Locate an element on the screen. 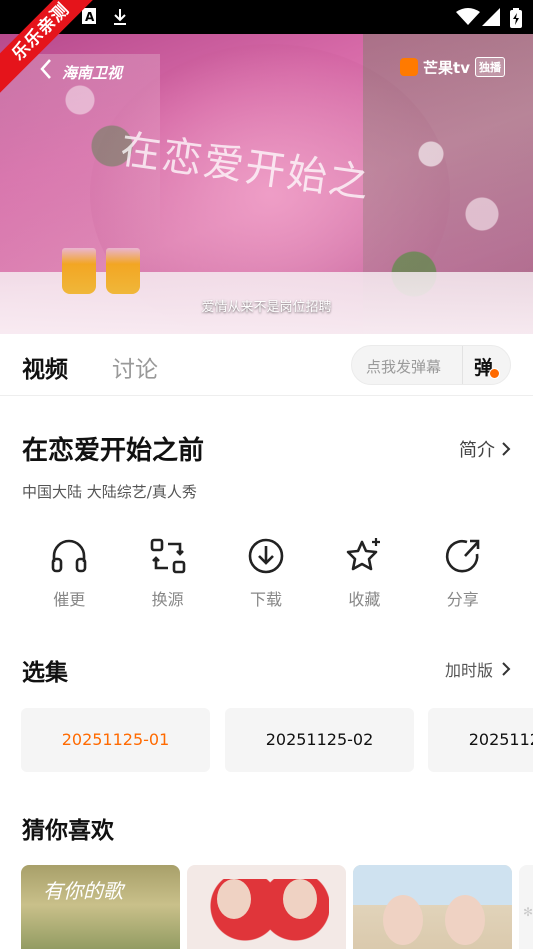 The height and width of the screenshot is (949, 533). snowflake-icon: ✻ is located at coordinates (528, 912).